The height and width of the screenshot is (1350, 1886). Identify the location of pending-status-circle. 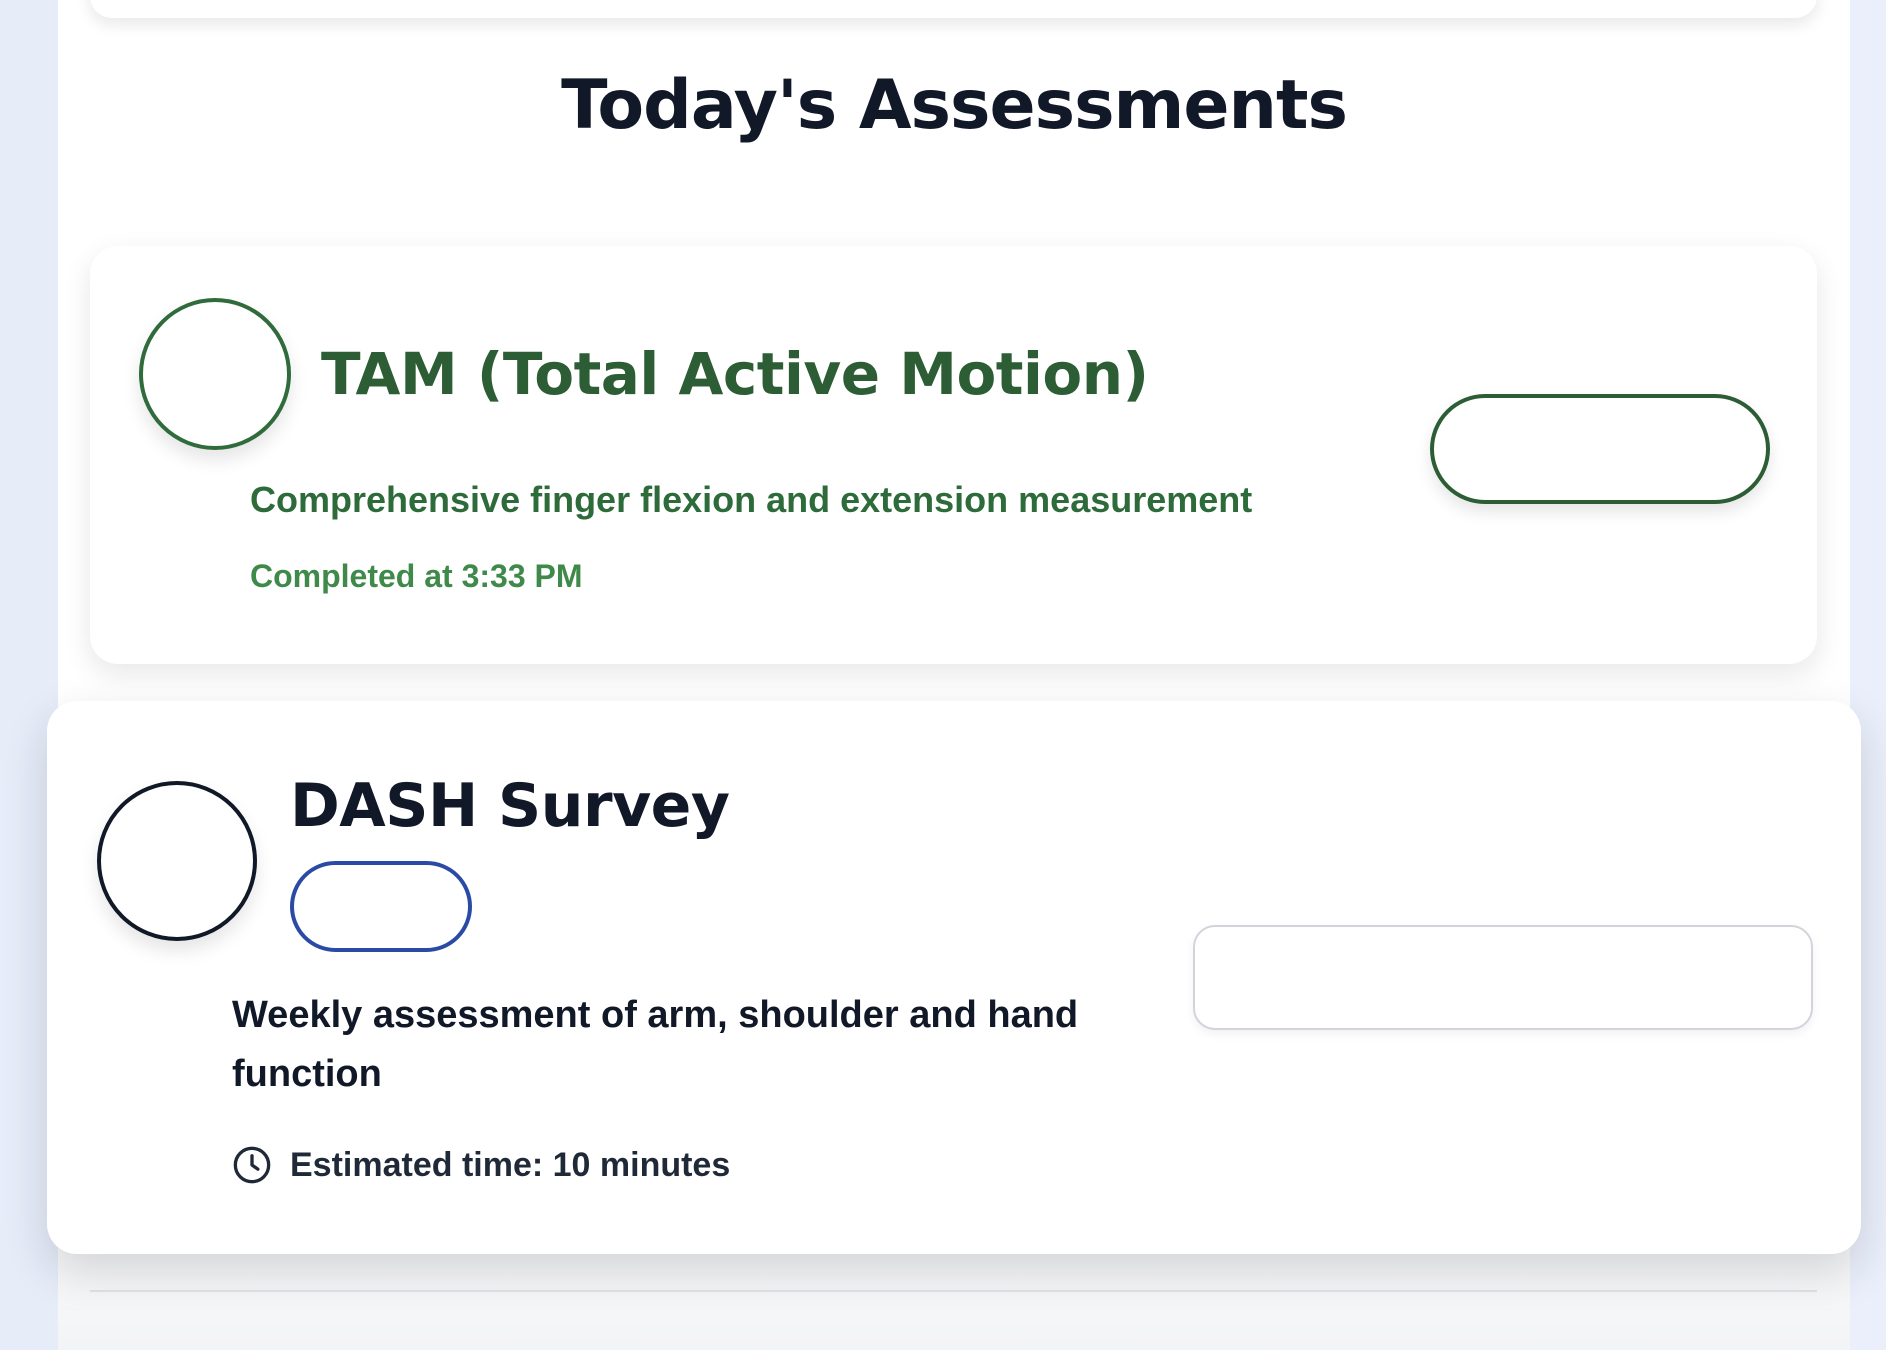
(177, 861).